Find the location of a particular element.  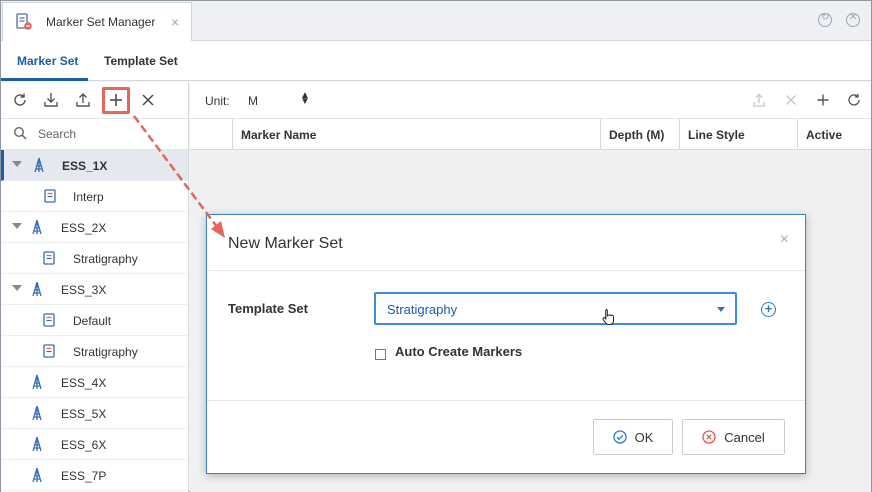

tree-item-well: ESS_4X is located at coordinates (94, 382).